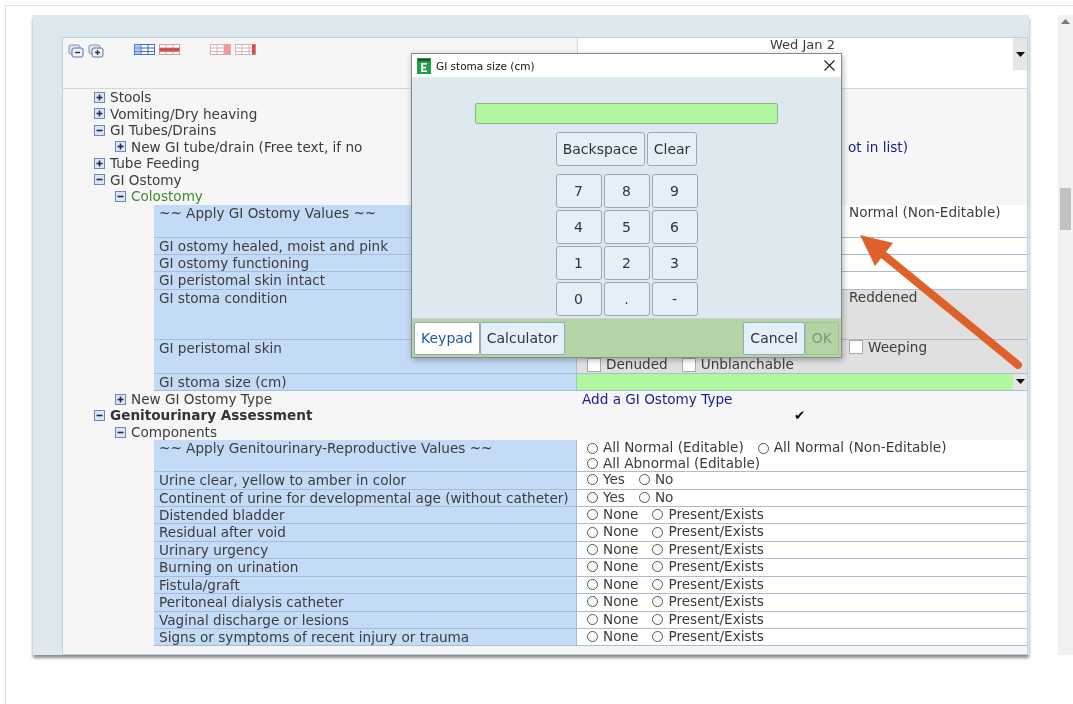  Describe the element at coordinates (673, 448) in the screenshot. I see `option-label: All Normal (Editable)` at that location.